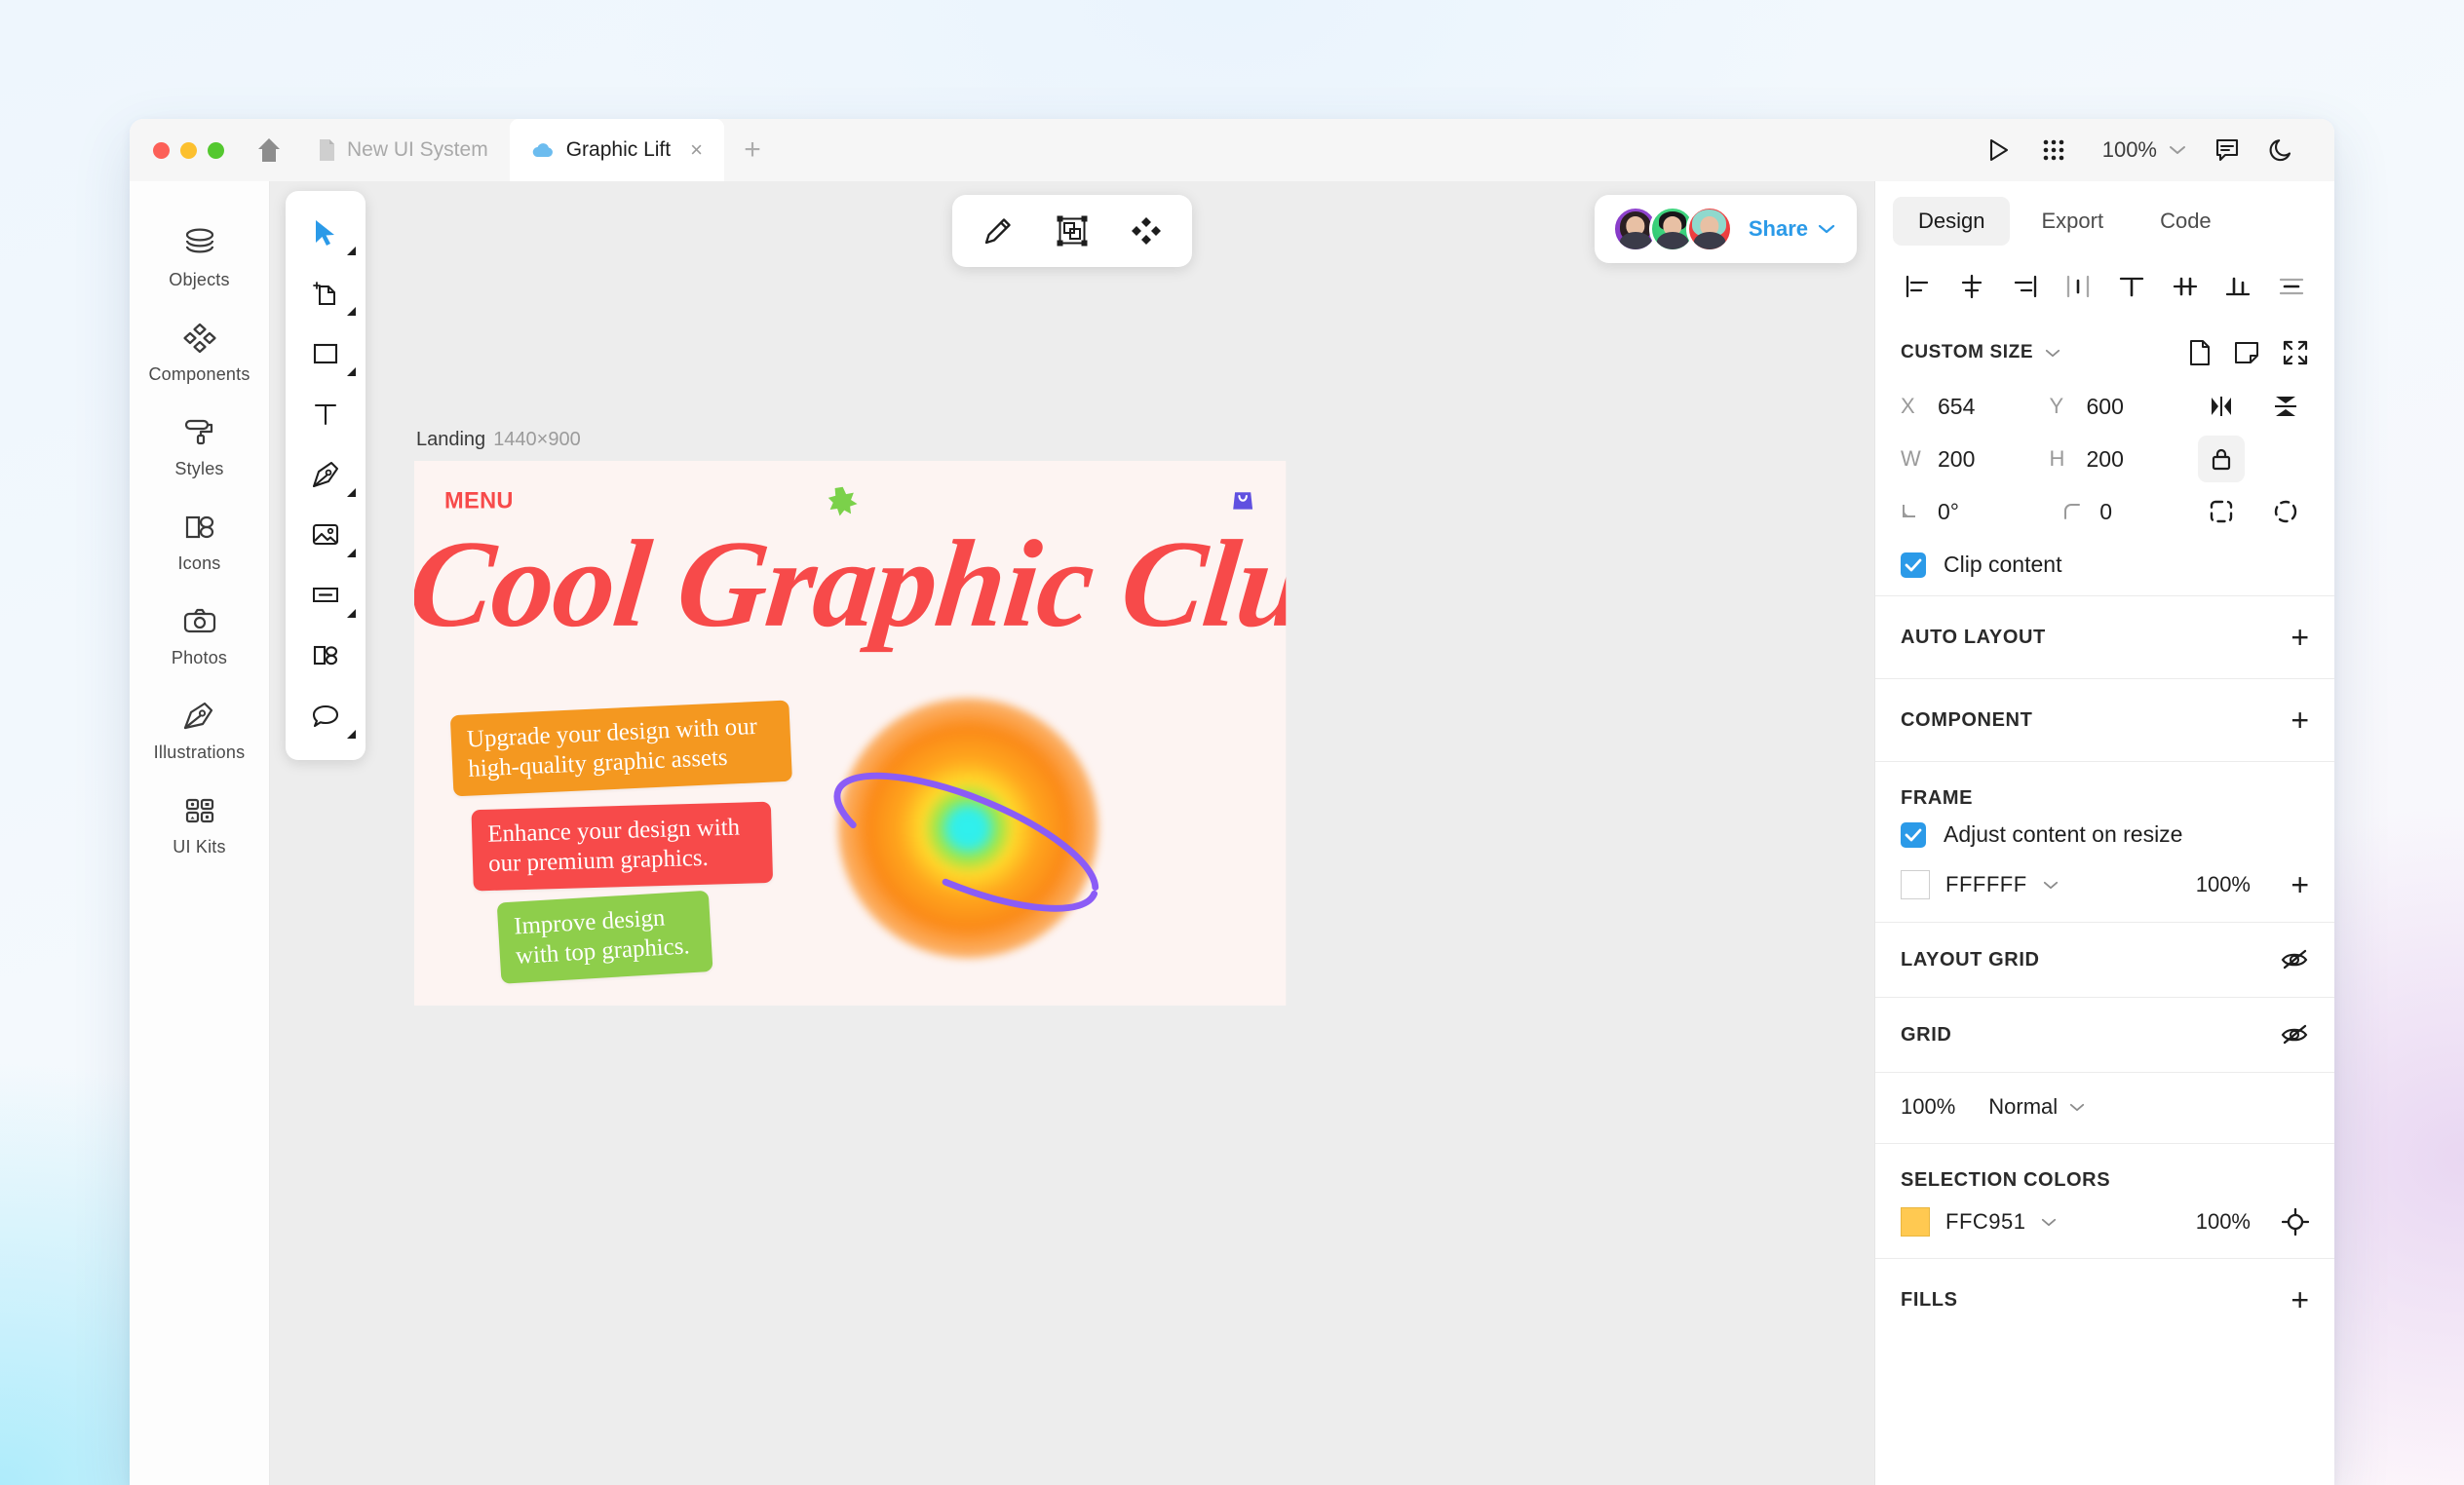 This screenshot has width=2464, height=1485. Describe the element at coordinates (1999, 150) in the screenshot. I see `play-button` at that location.